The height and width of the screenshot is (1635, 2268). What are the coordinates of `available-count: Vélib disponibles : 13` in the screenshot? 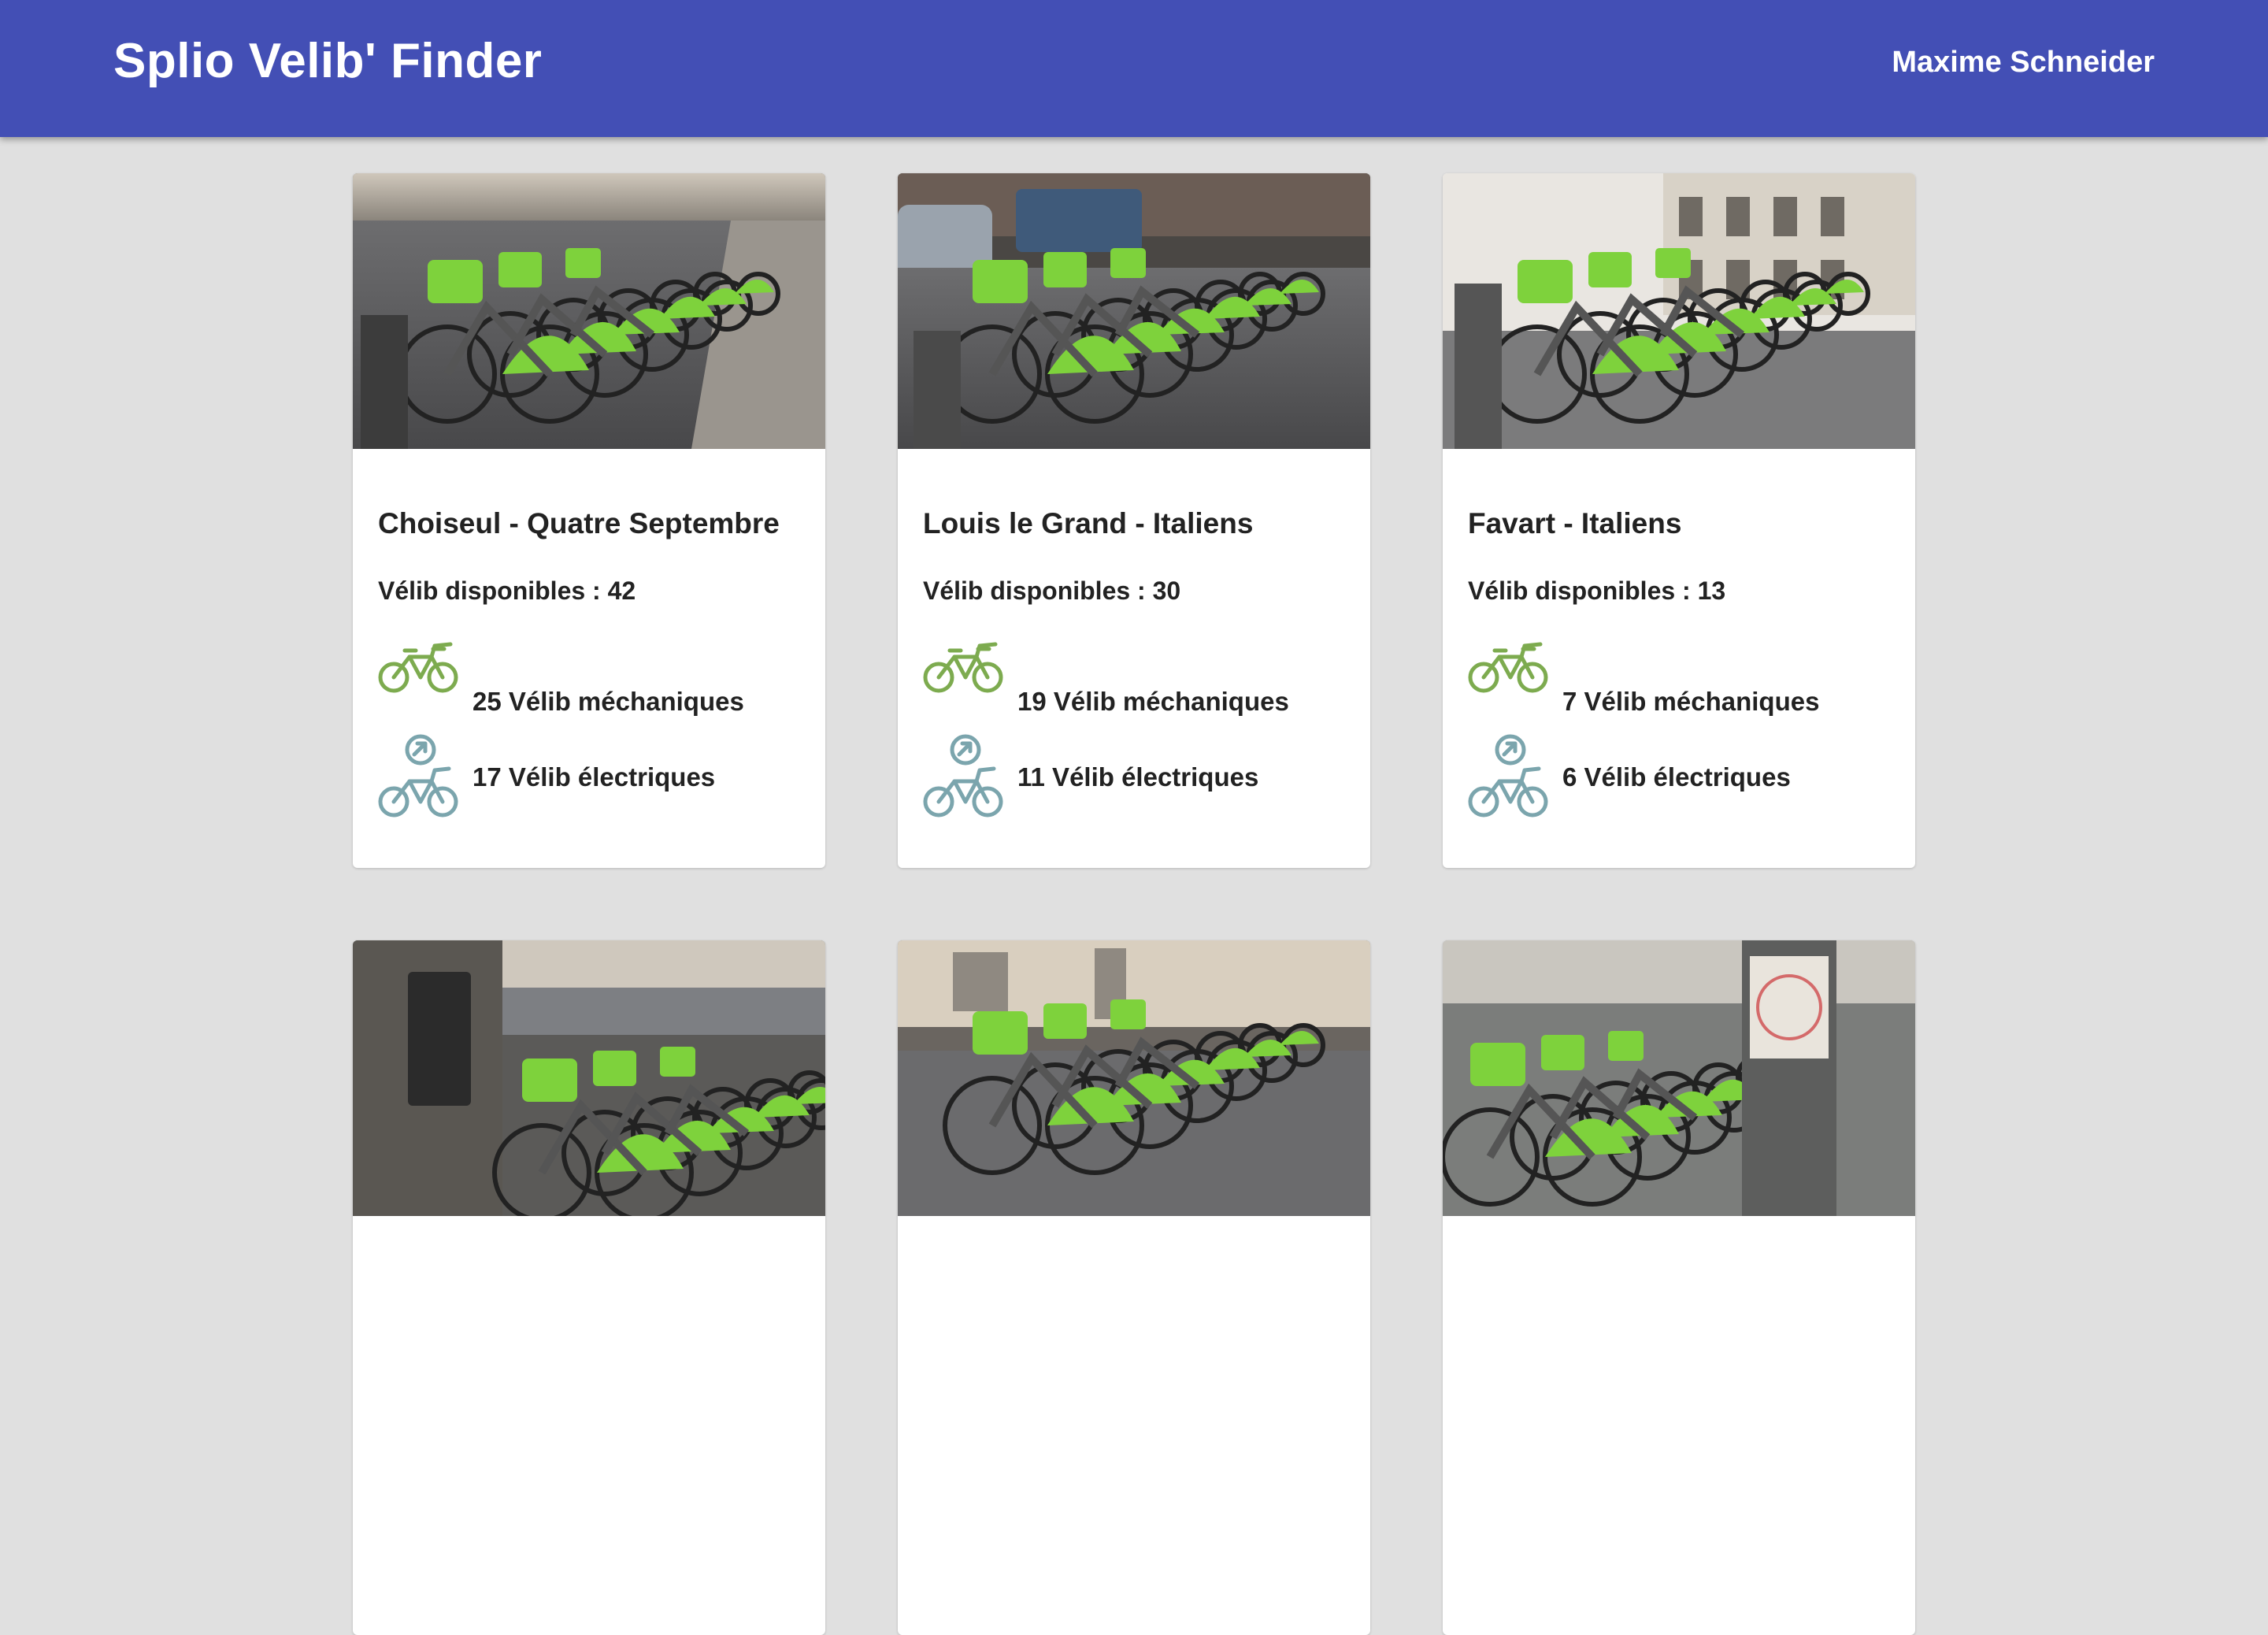 It's located at (1597, 591).